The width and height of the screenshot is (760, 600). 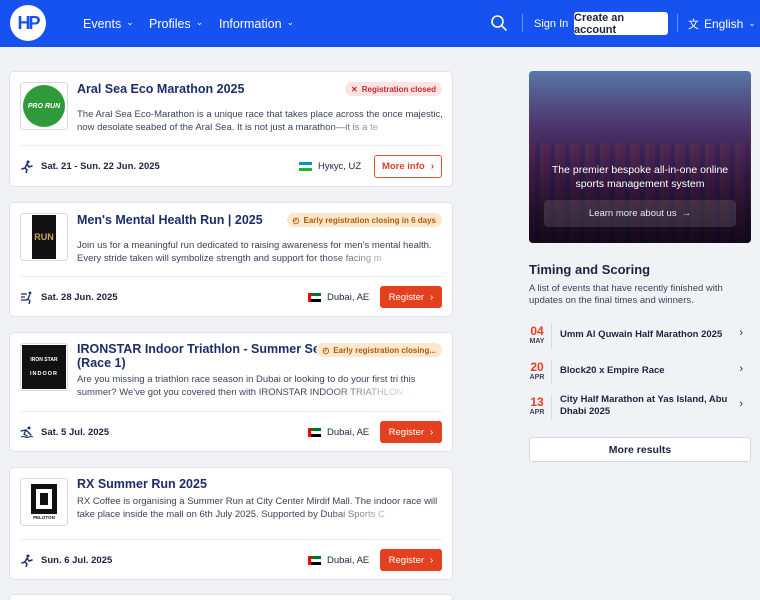 I want to click on language-label: English, so click(x=724, y=23).